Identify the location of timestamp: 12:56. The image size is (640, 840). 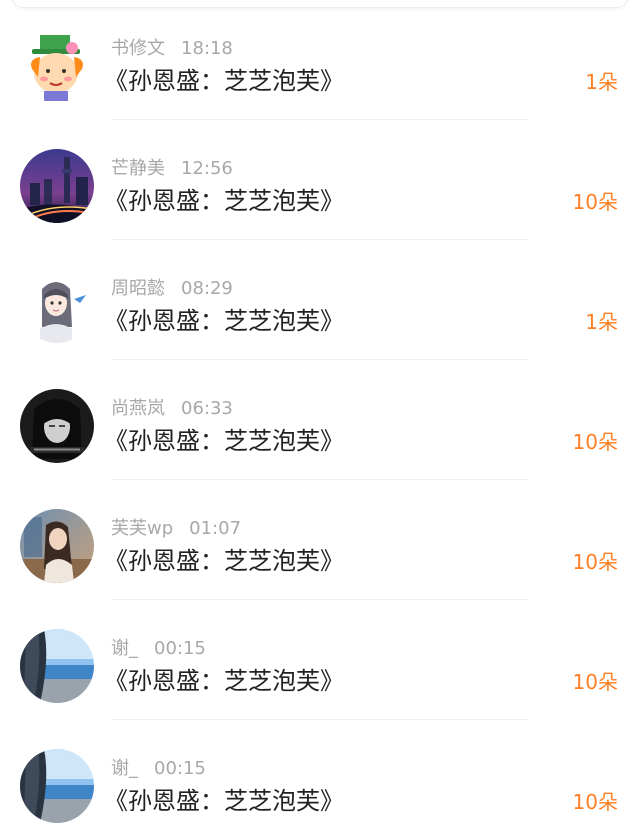
(207, 168).